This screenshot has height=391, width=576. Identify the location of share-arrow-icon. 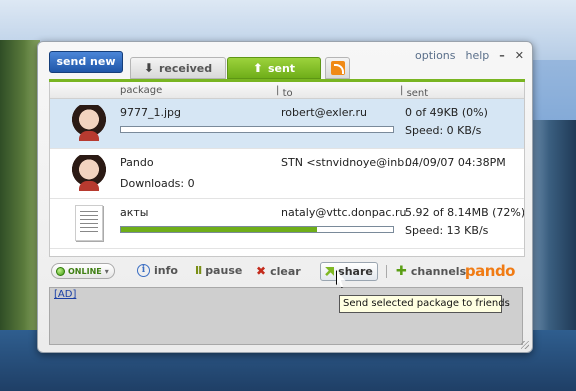
(330, 271).